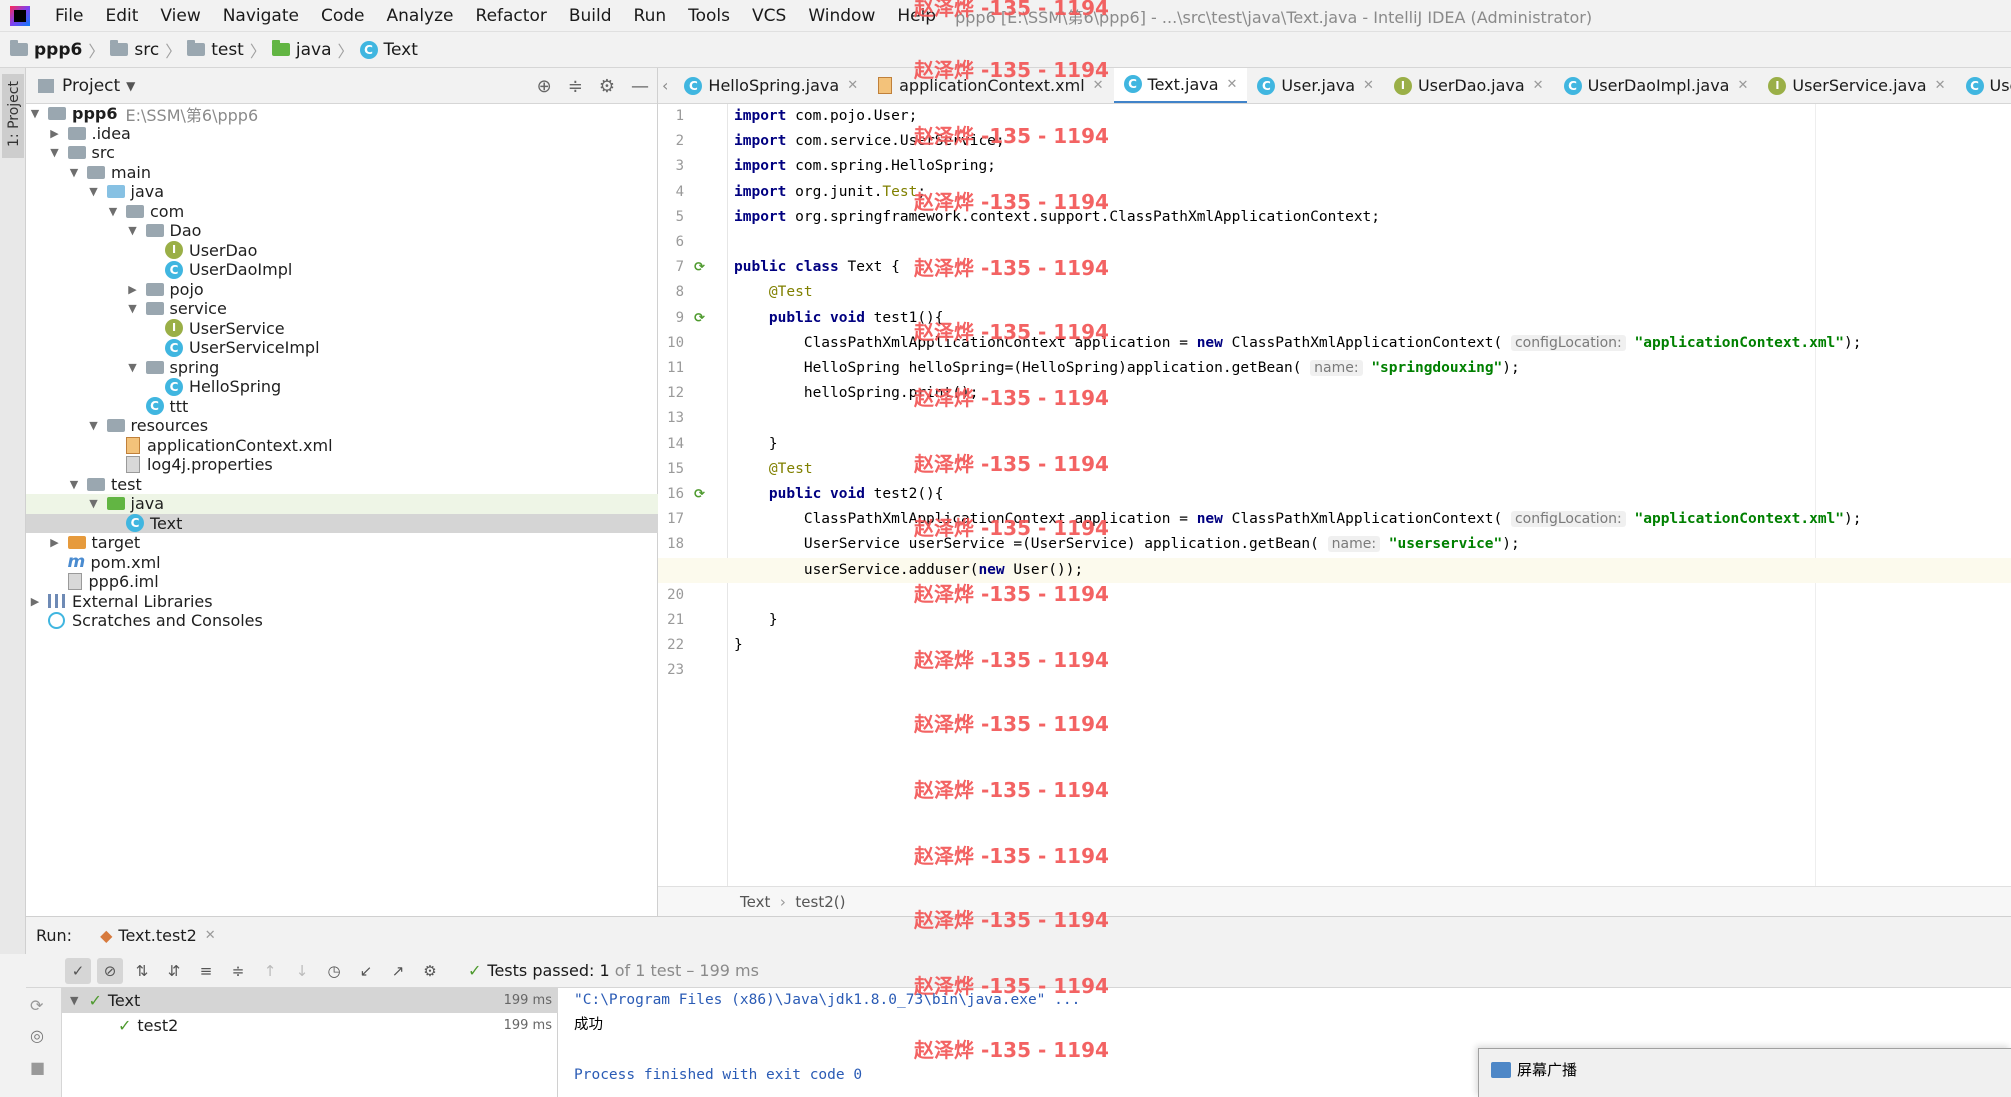 The width and height of the screenshot is (2011, 1097). Describe the element at coordinates (342, 582) in the screenshot. I see `tree-item: ppp6.iml` at that location.